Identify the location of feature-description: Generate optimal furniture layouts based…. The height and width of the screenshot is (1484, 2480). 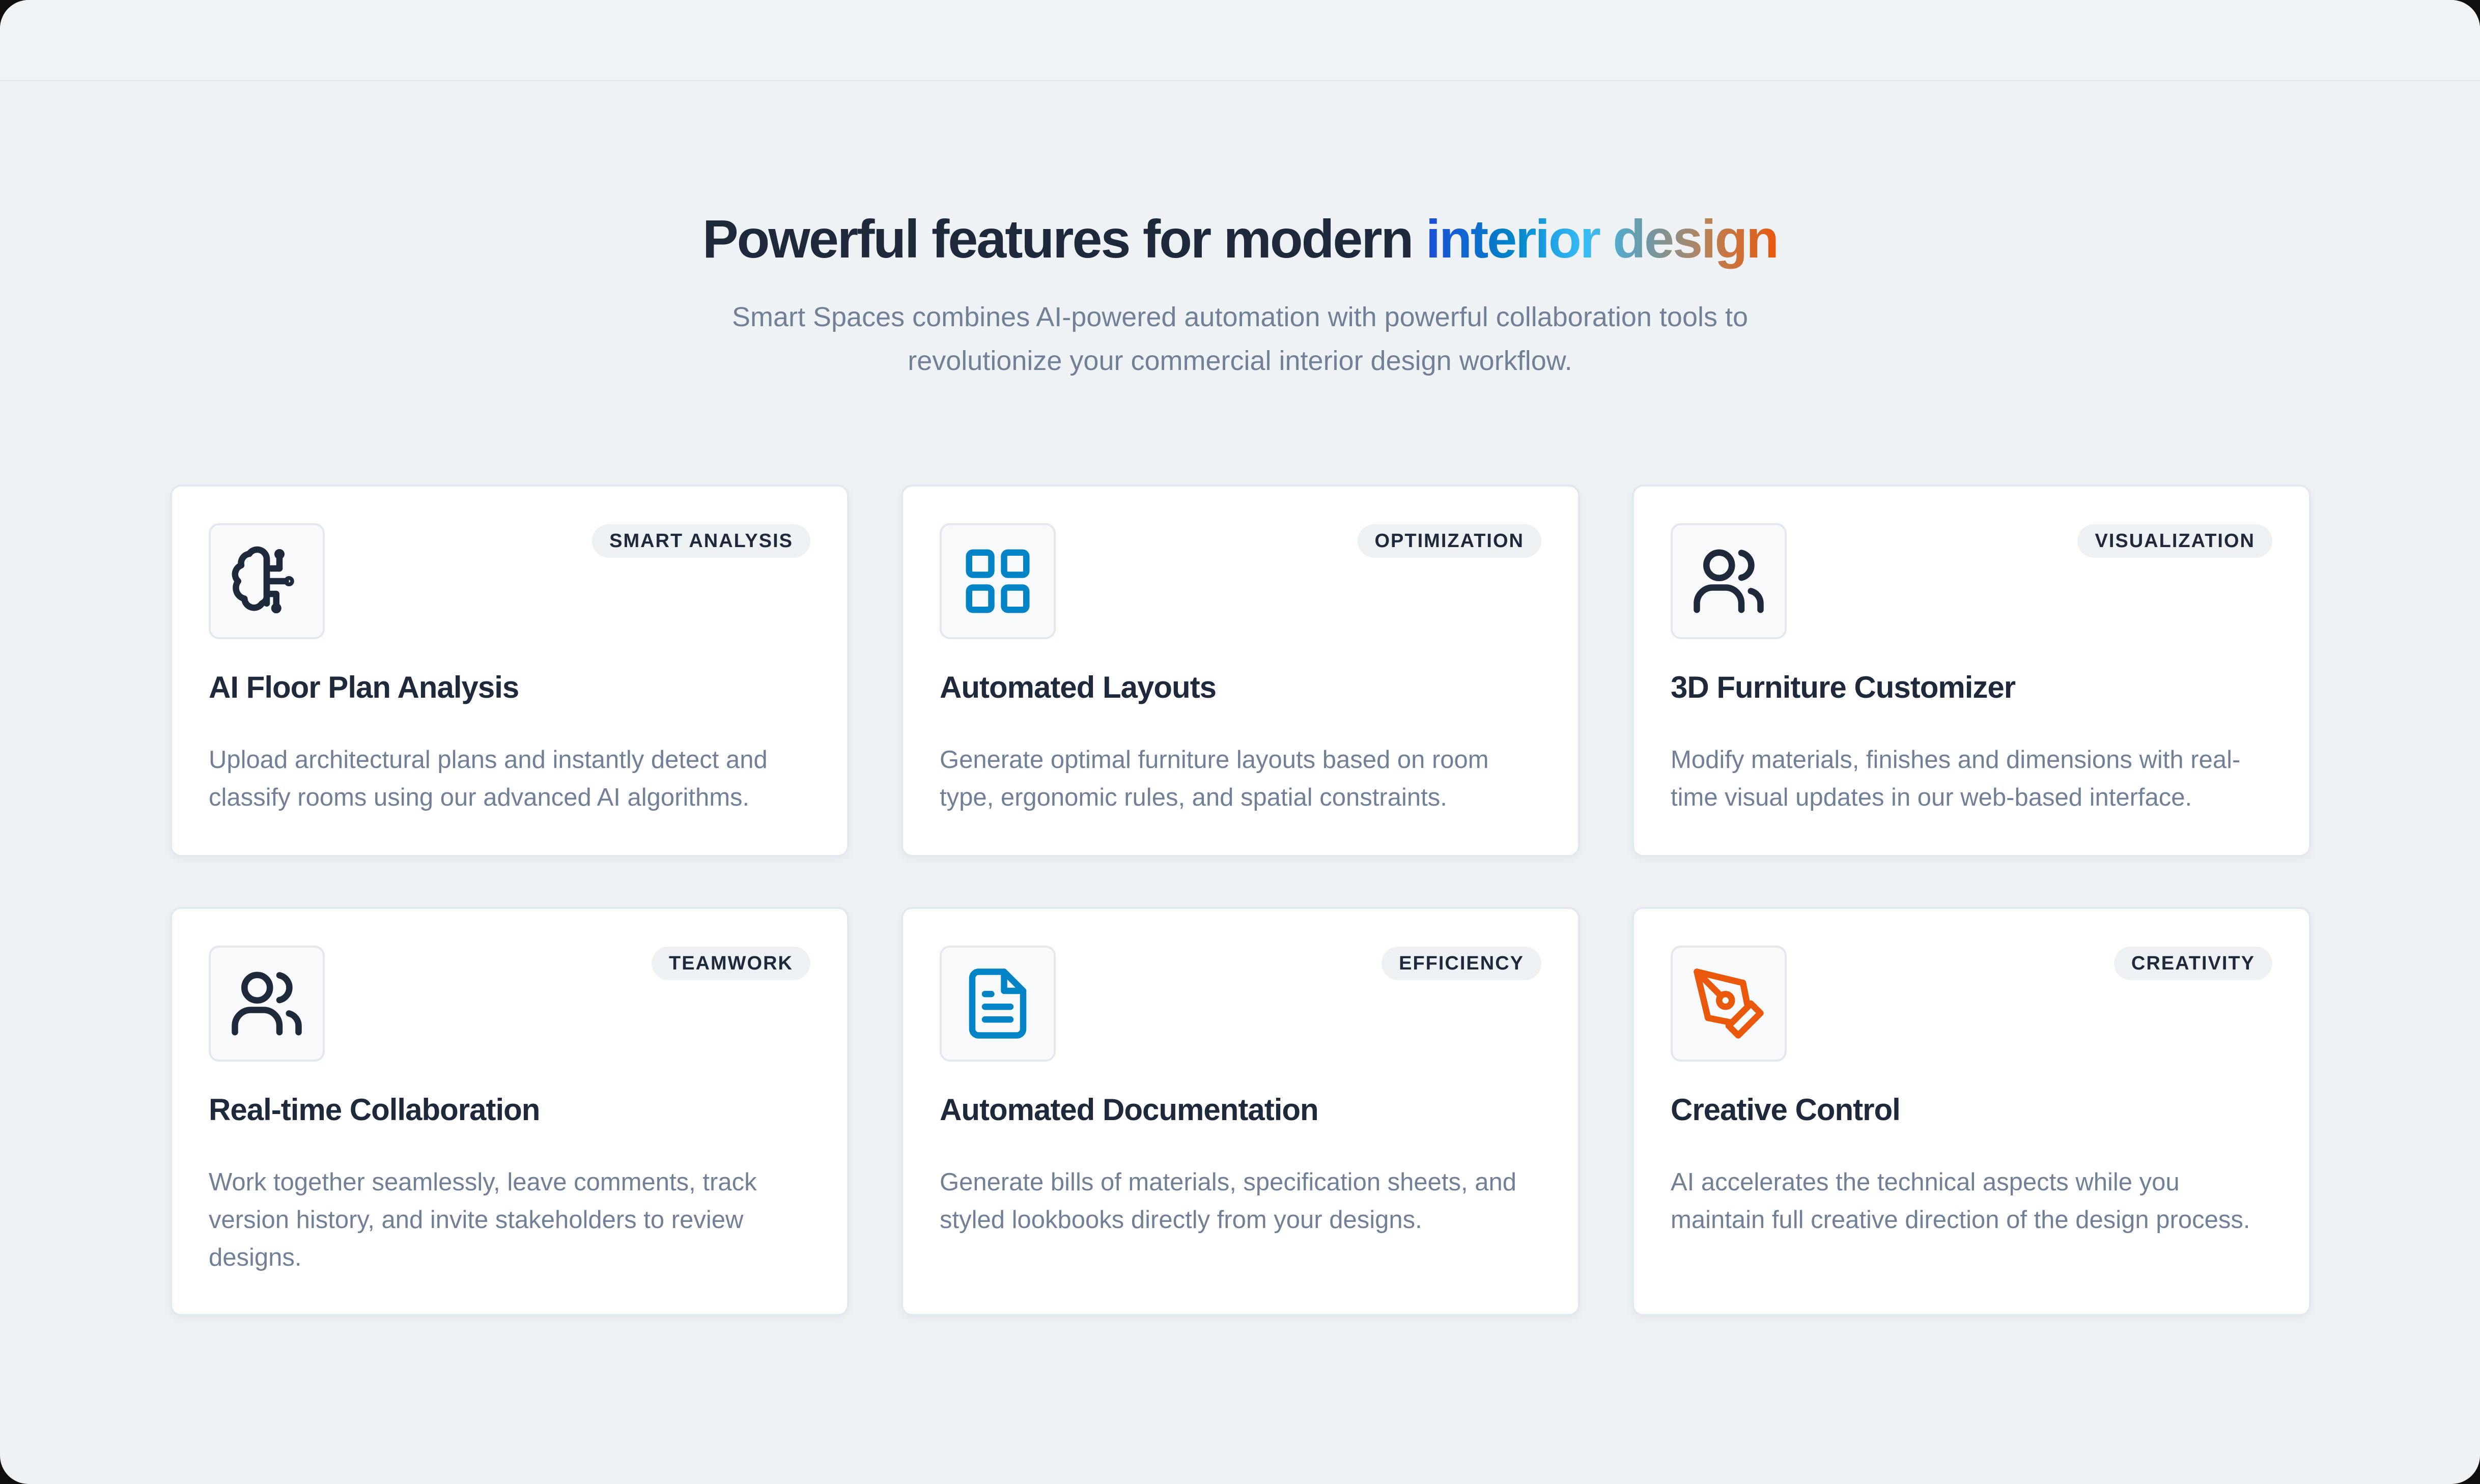
(1215, 778).